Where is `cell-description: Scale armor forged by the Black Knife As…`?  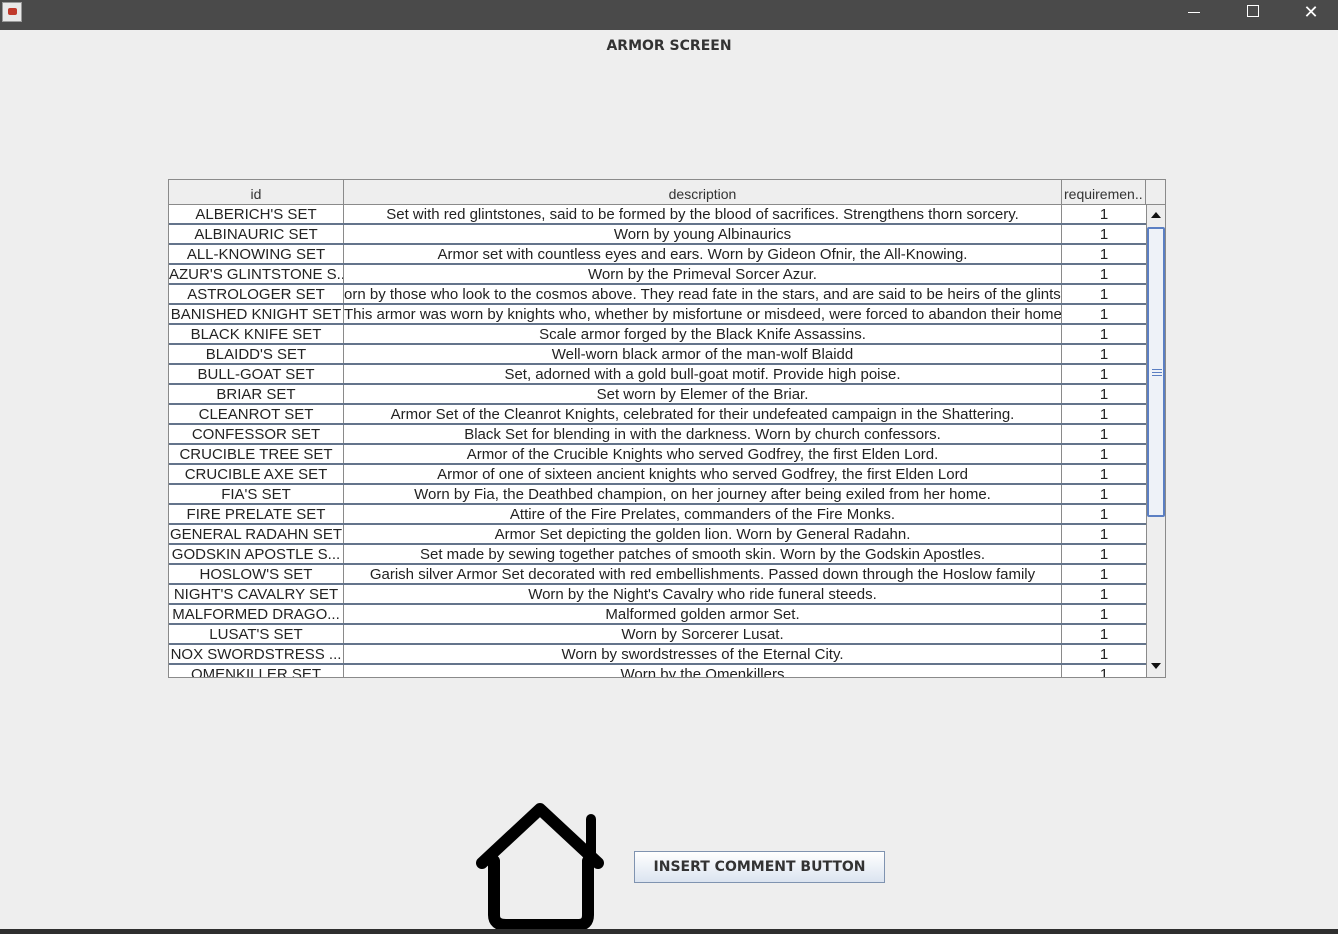 cell-description: Scale armor forged by the Black Knife As… is located at coordinates (703, 334).